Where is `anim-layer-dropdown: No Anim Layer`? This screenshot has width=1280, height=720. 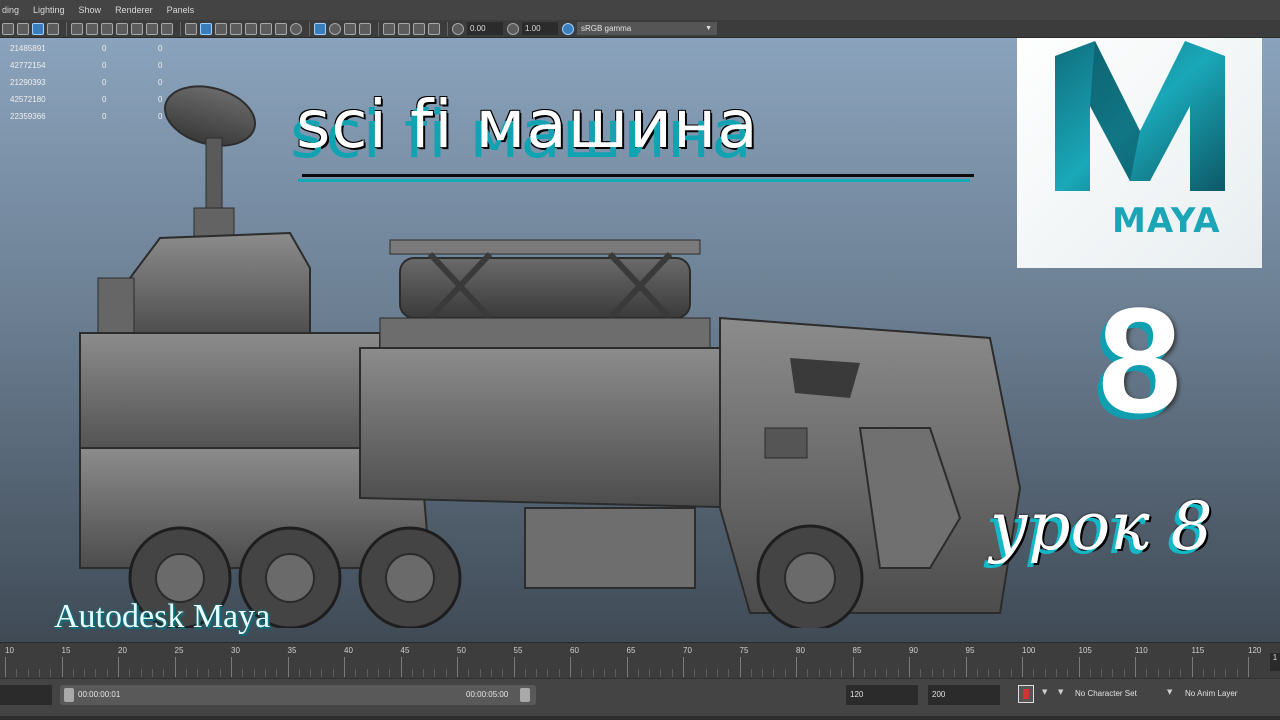 anim-layer-dropdown: No Anim Layer is located at coordinates (1211, 693).